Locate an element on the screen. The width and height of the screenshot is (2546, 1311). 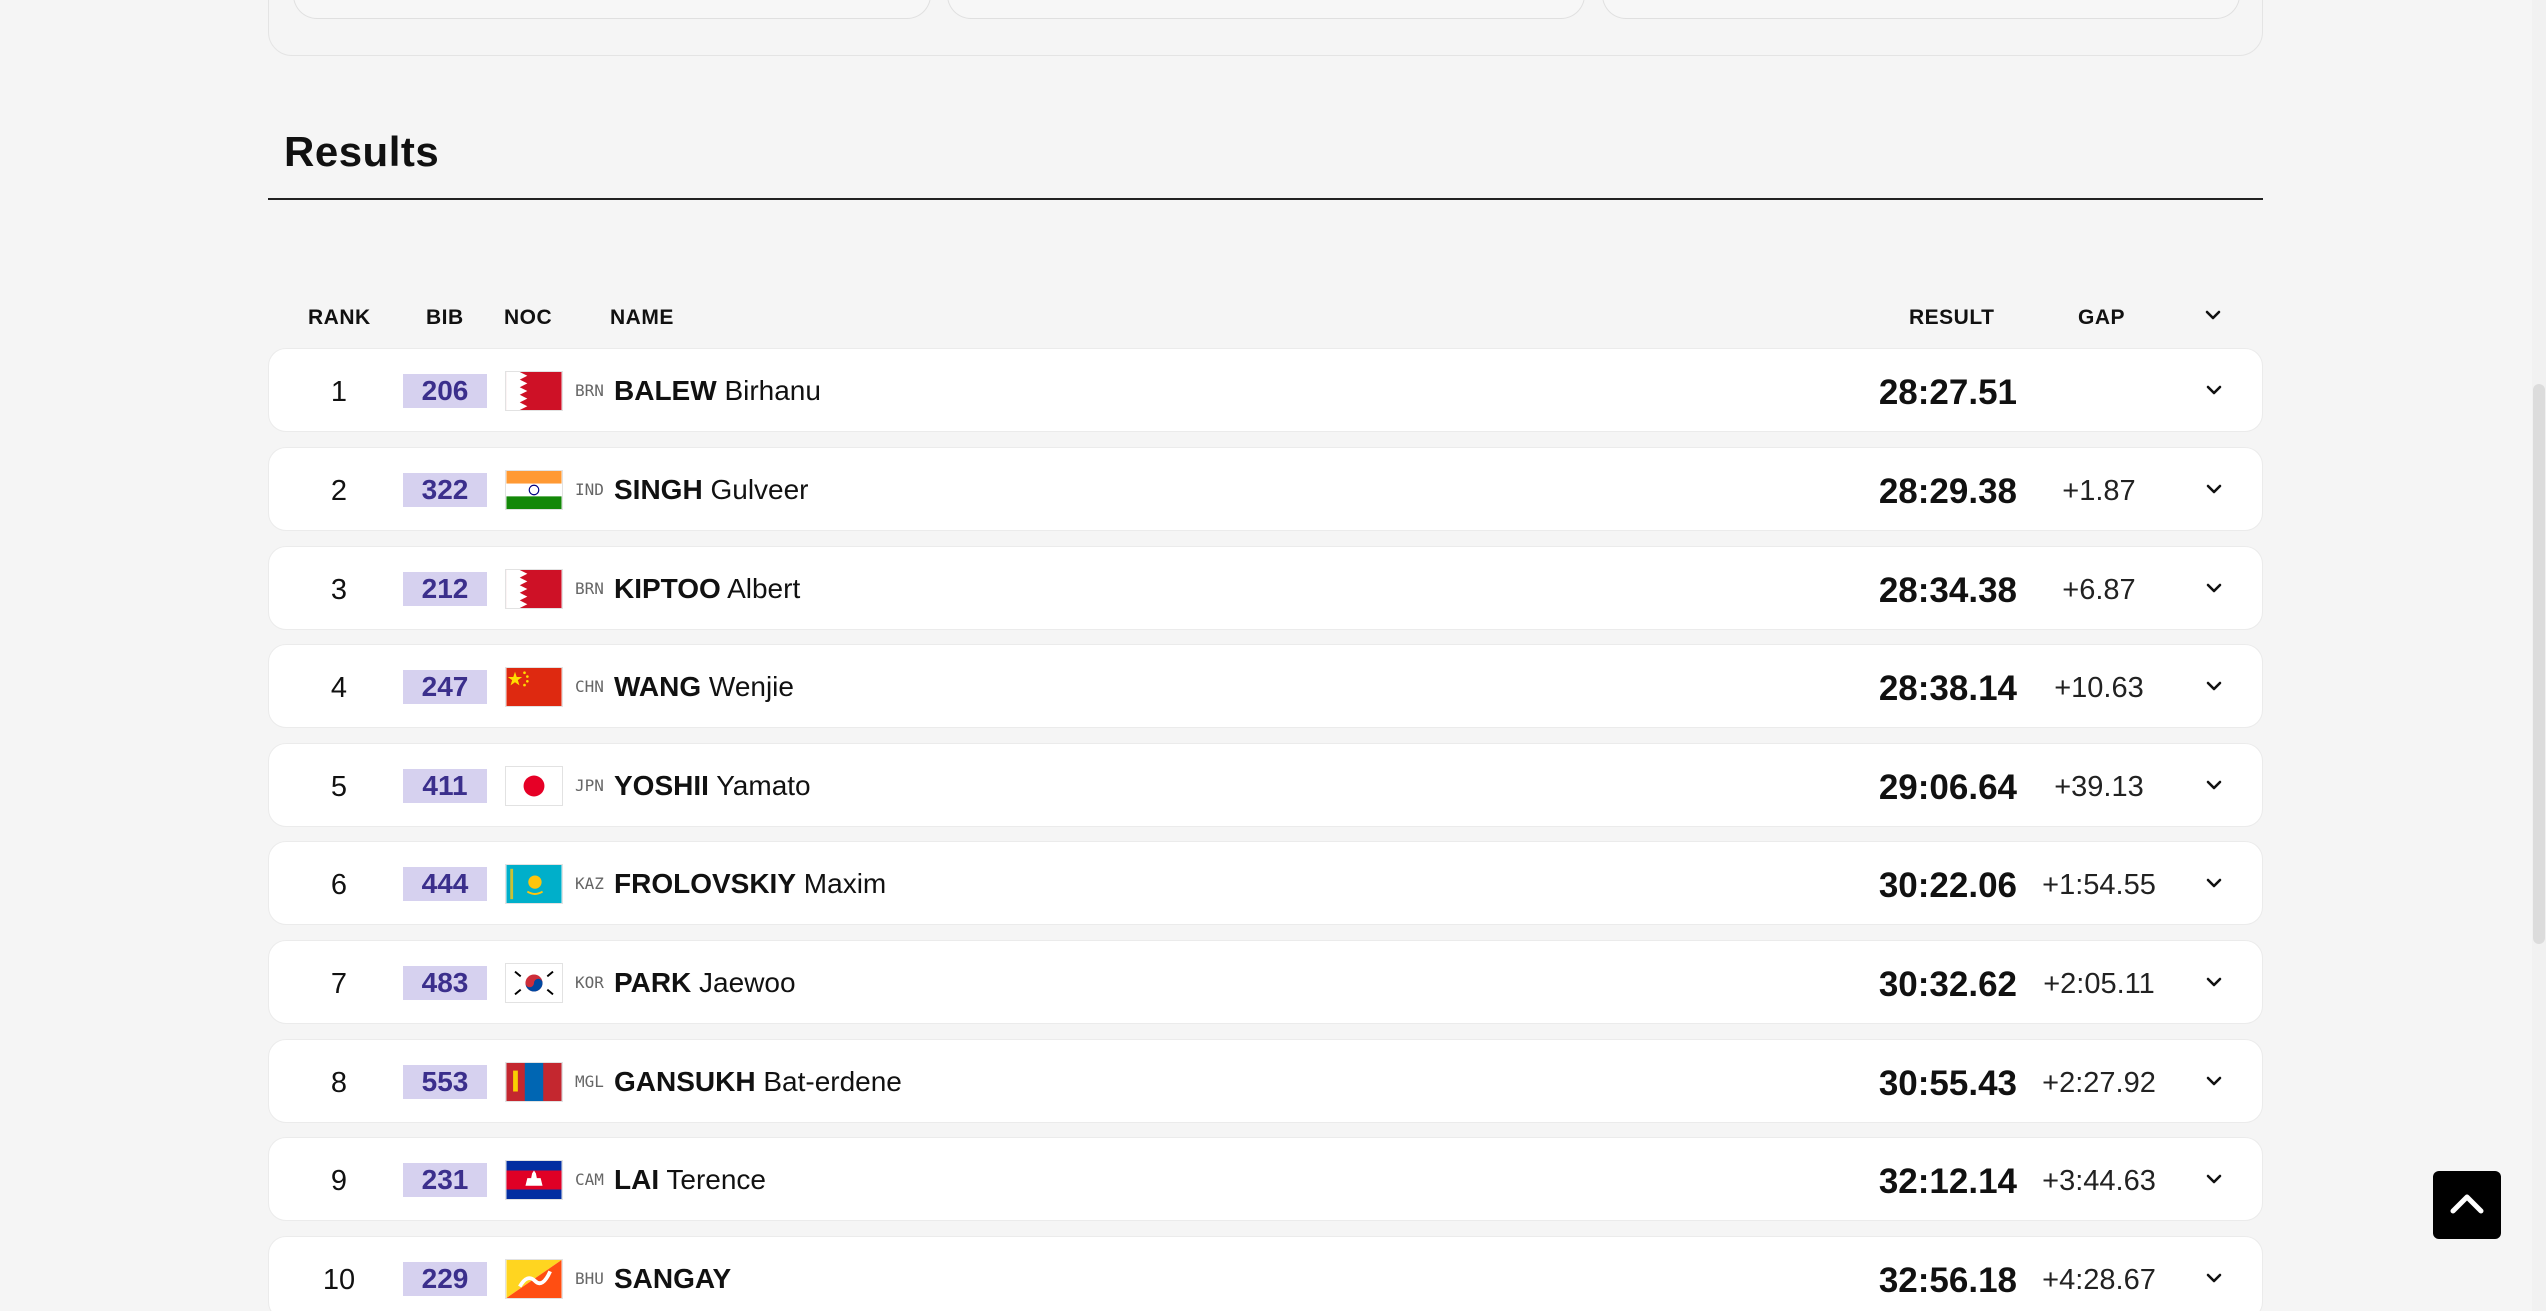
athlete-name: GANSUKH Bat-erdene is located at coordinates (758, 1082).